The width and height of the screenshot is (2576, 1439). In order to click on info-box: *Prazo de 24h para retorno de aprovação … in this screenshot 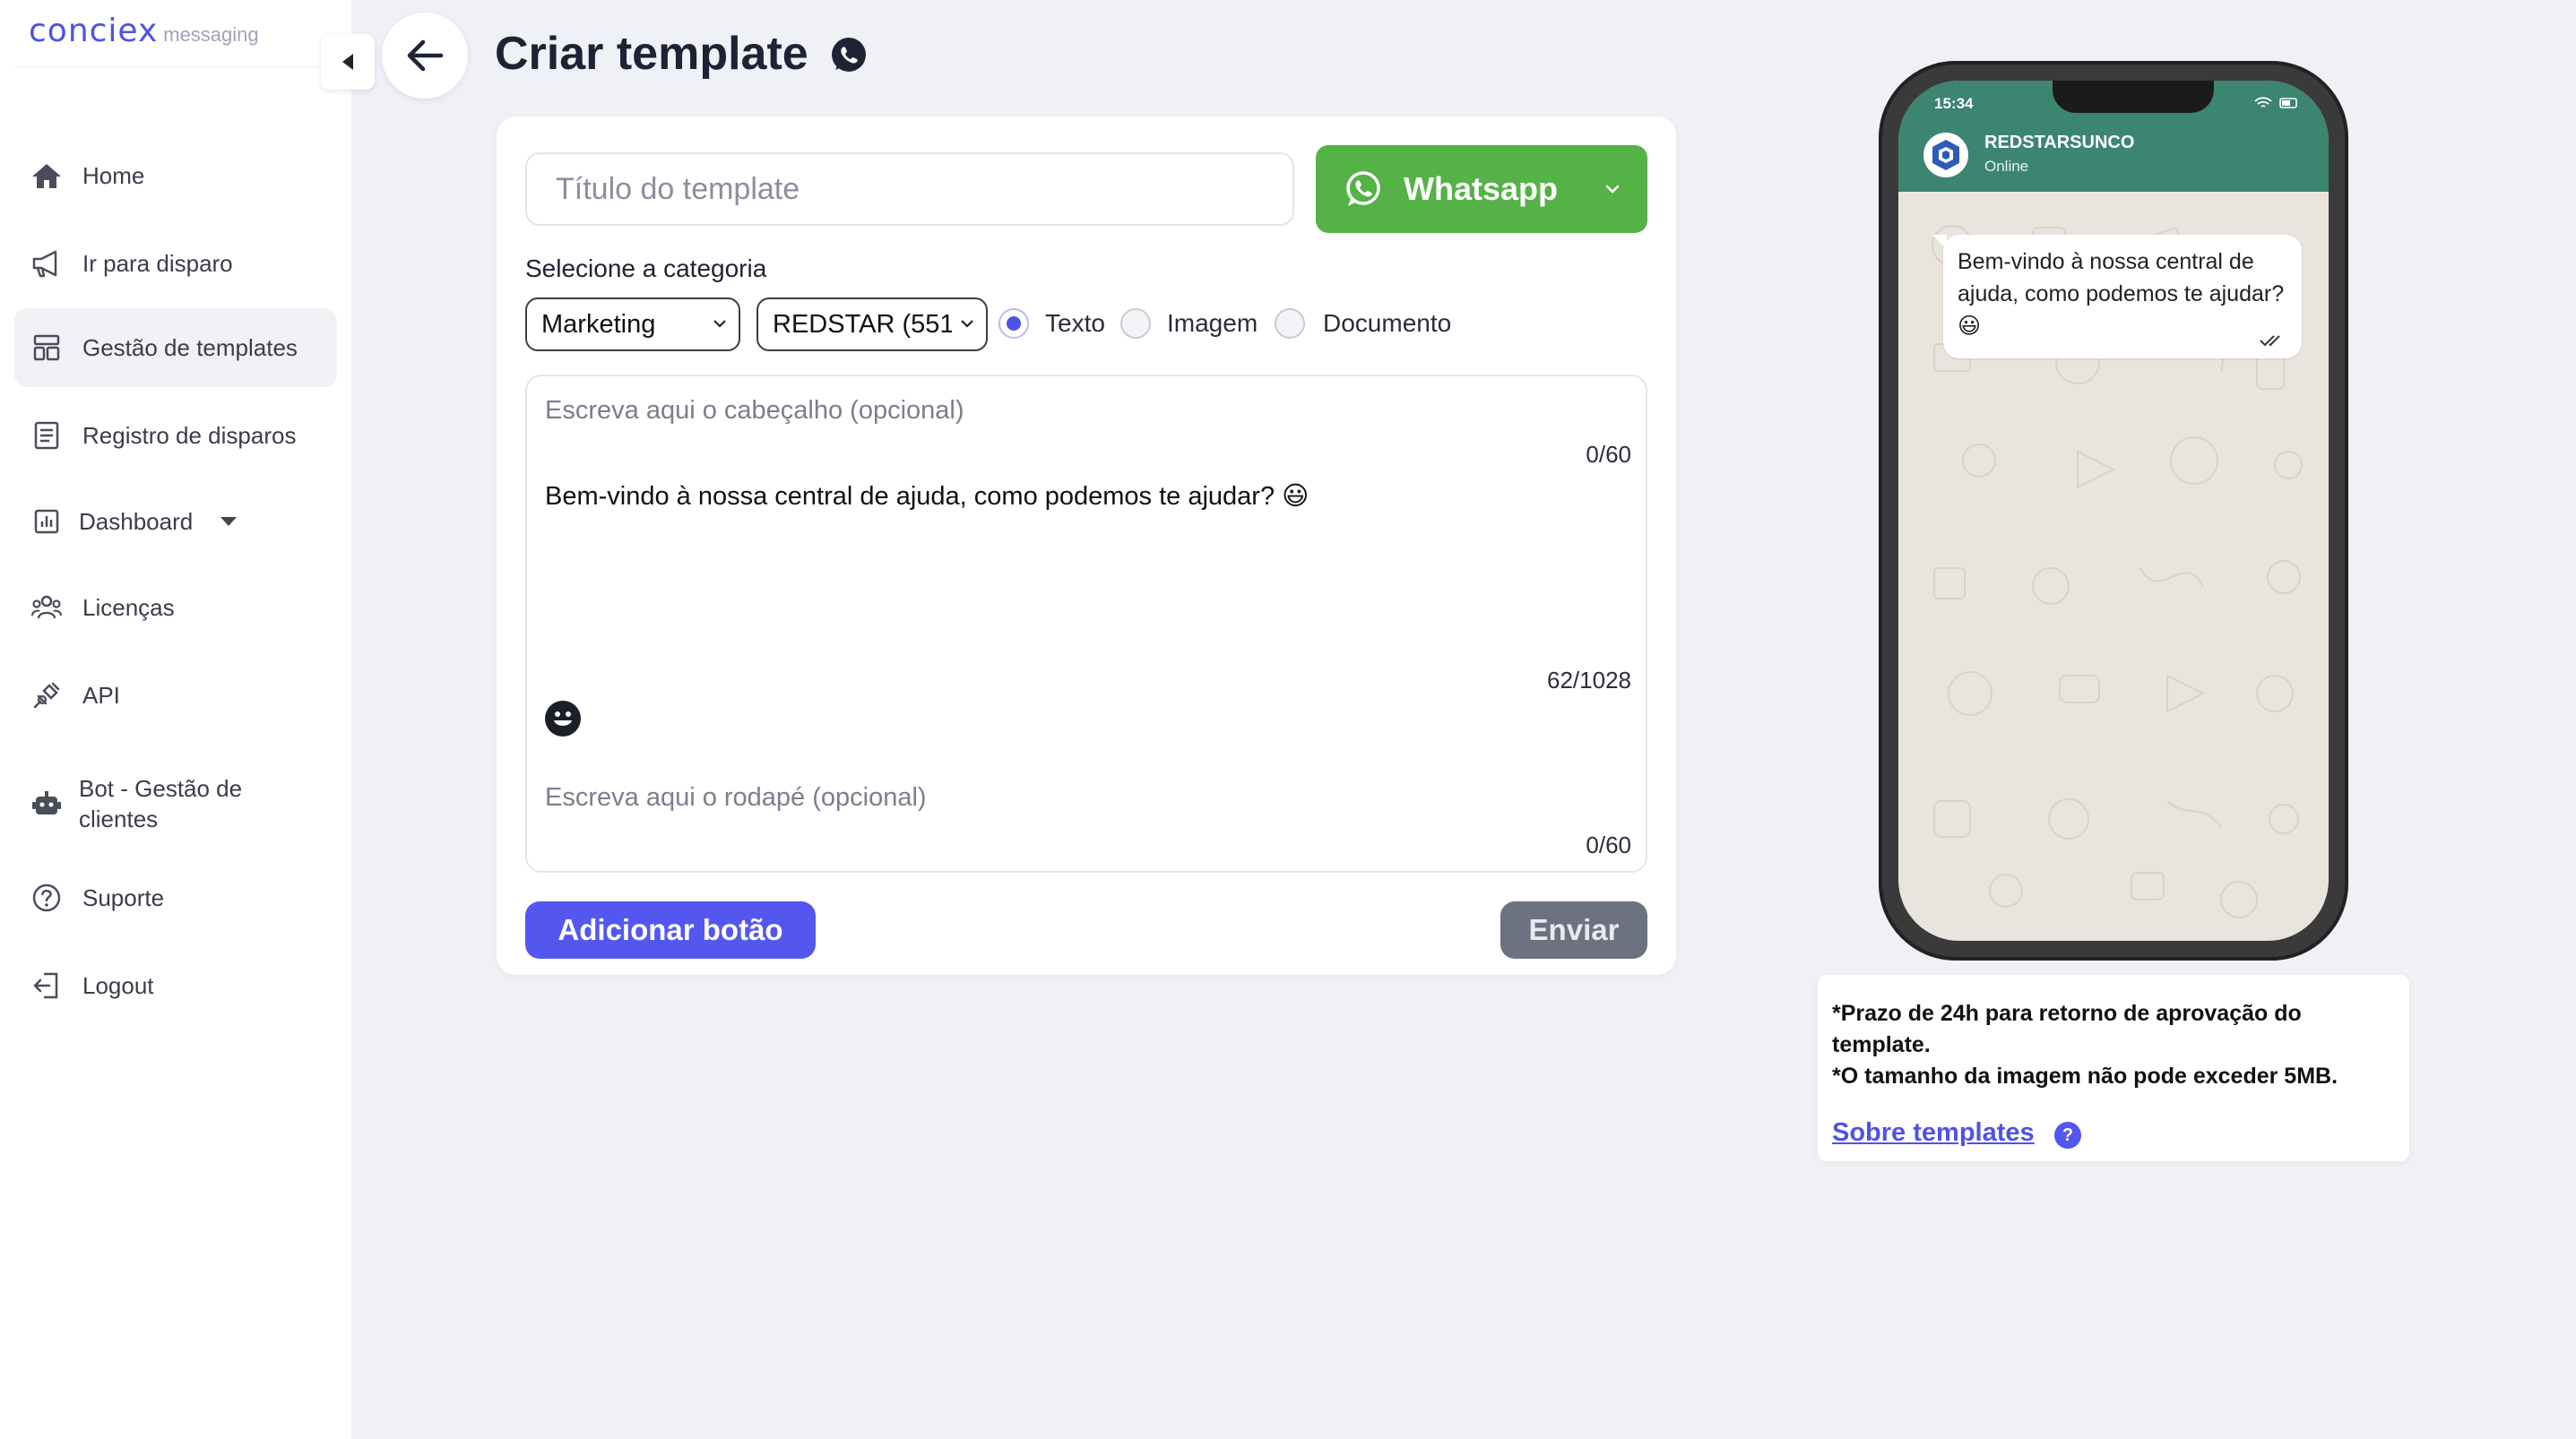, I will do `click(2113, 1068)`.